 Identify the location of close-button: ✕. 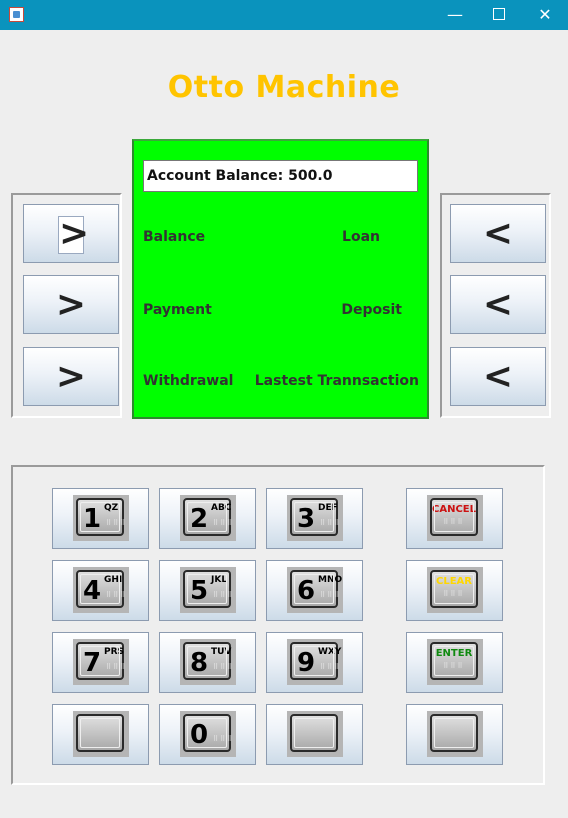
(545, 15).